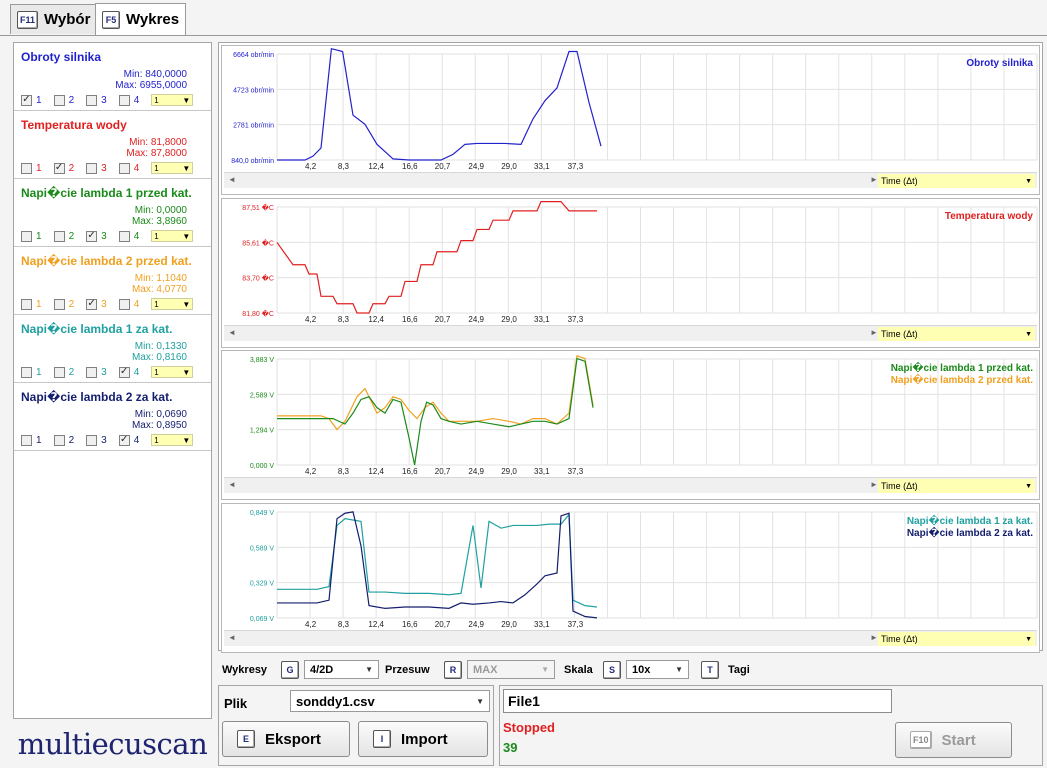 Image resolution: width=1047 pixels, height=768 pixels. Describe the element at coordinates (71, 304) in the screenshot. I see `chart-checkbox-label: 2` at that location.